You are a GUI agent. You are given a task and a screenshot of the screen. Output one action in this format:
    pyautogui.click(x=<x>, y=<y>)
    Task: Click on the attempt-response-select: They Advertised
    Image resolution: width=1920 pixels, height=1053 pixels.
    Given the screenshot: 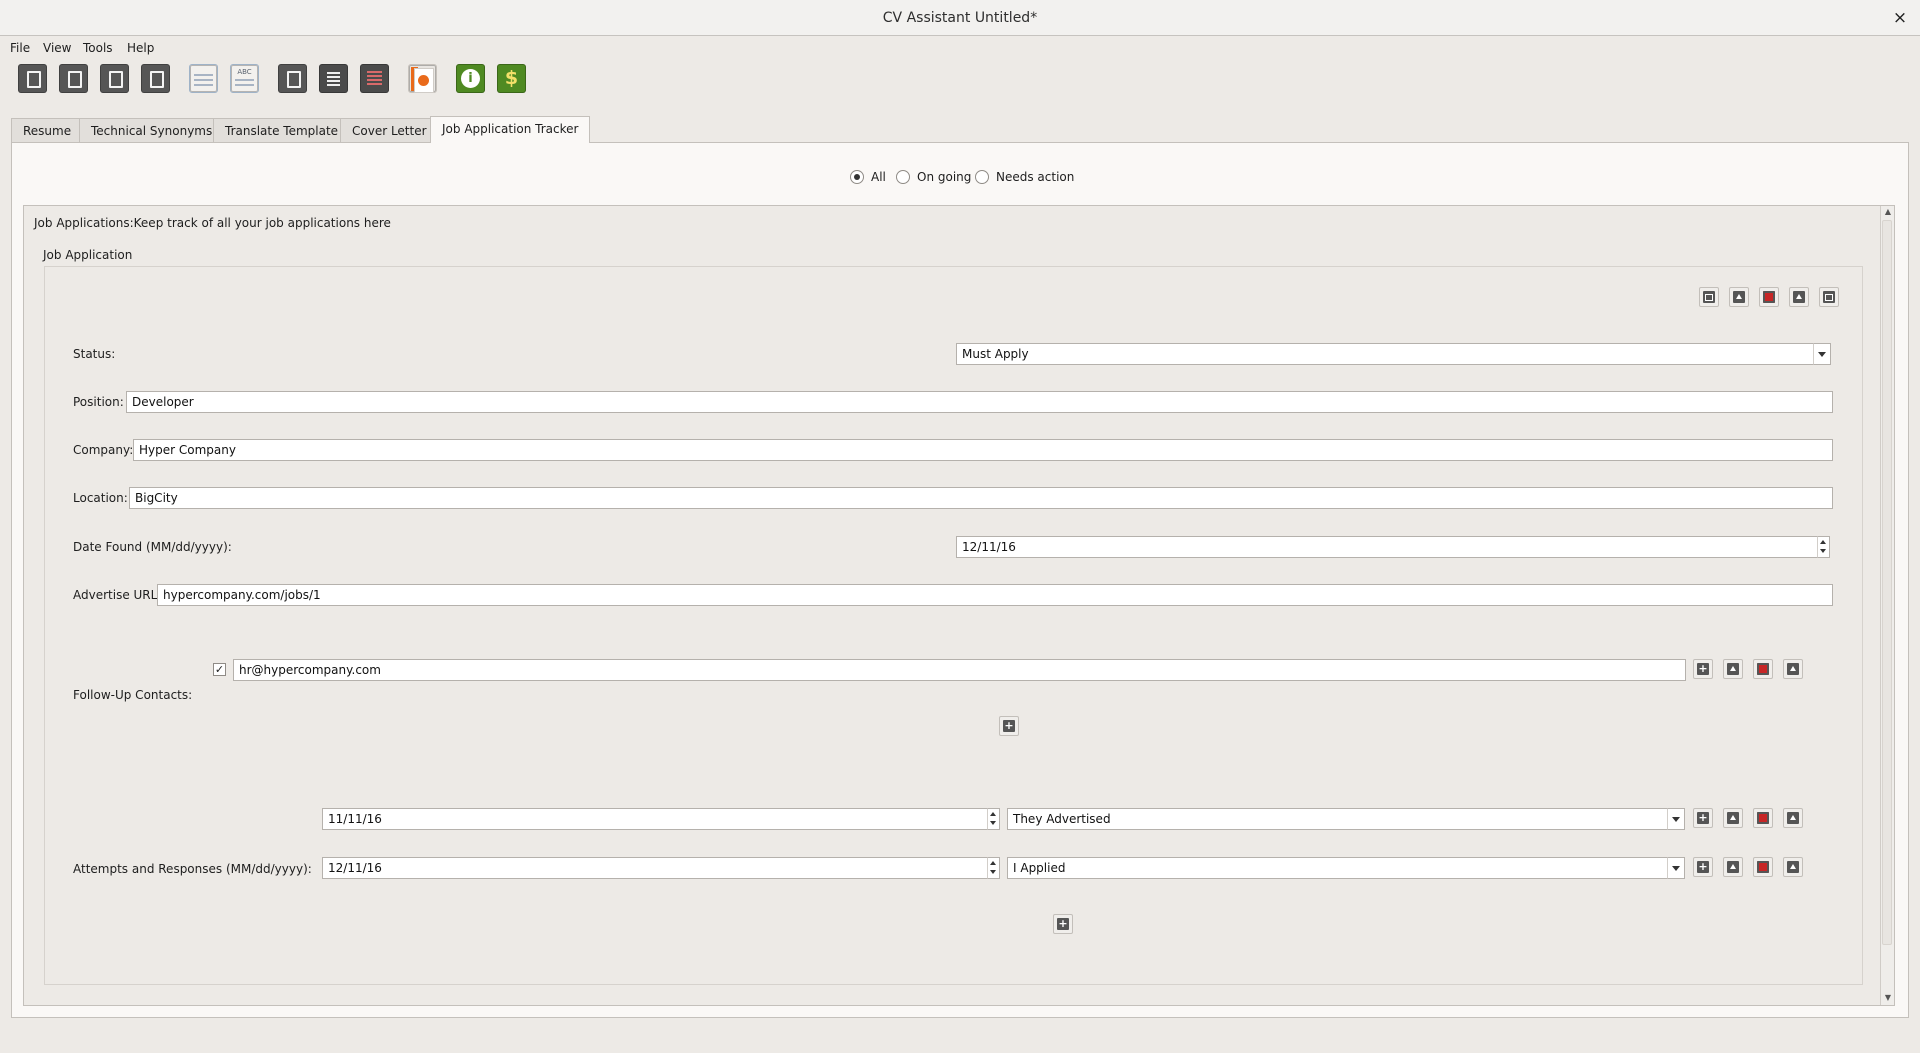 What is the action you would take?
    pyautogui.click(x=1337, y=819)
    